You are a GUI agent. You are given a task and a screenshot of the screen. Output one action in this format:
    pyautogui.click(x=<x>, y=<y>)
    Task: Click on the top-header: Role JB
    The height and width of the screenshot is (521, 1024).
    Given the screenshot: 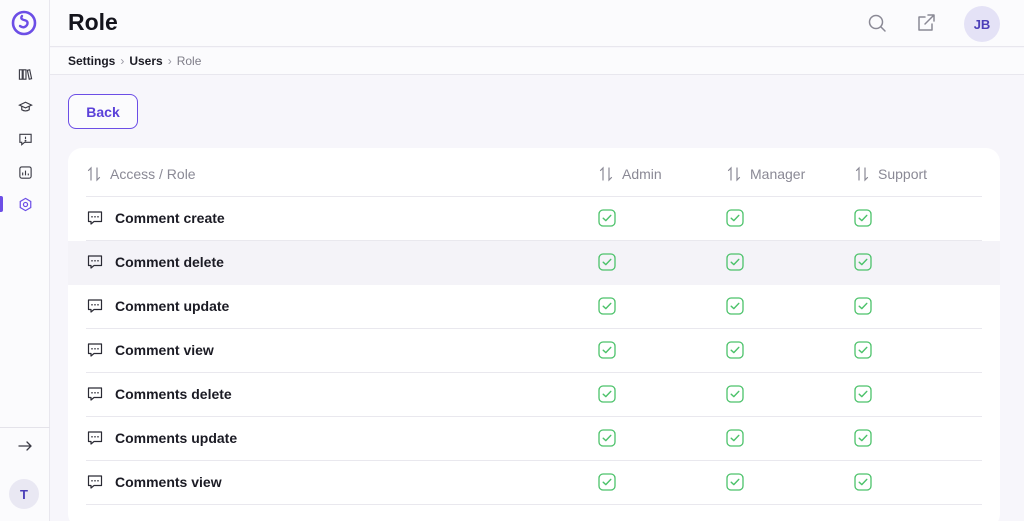 What is the action you would take?
    pyautogui.click(x=537, y=23)
    